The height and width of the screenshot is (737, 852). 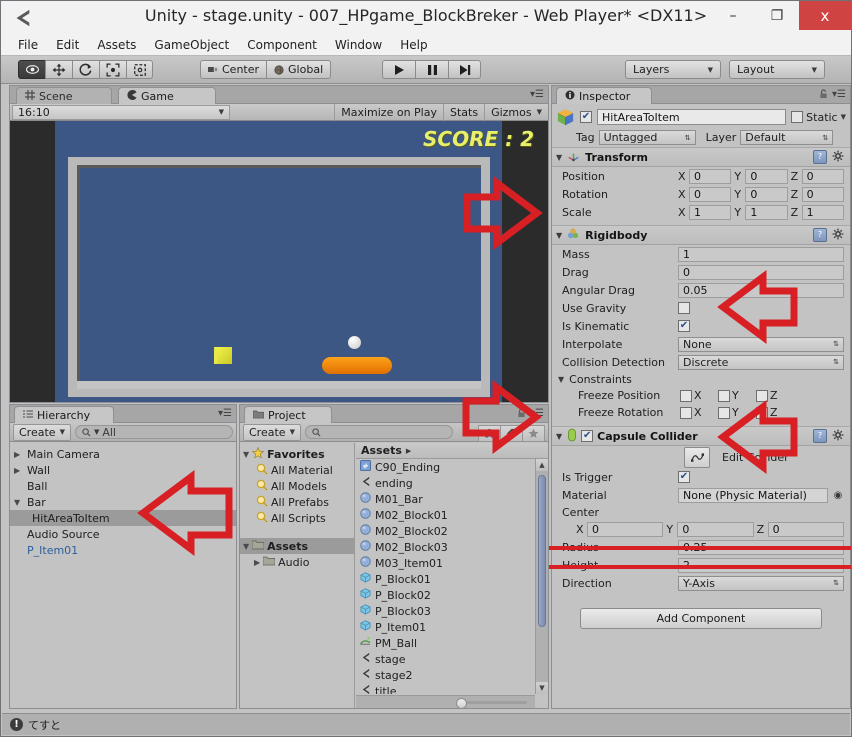 What do you see at coordinates (153, 432) in the screenshot?
I see `hierarchy-search-input: ▼ All` at bounding box center [153, 432].